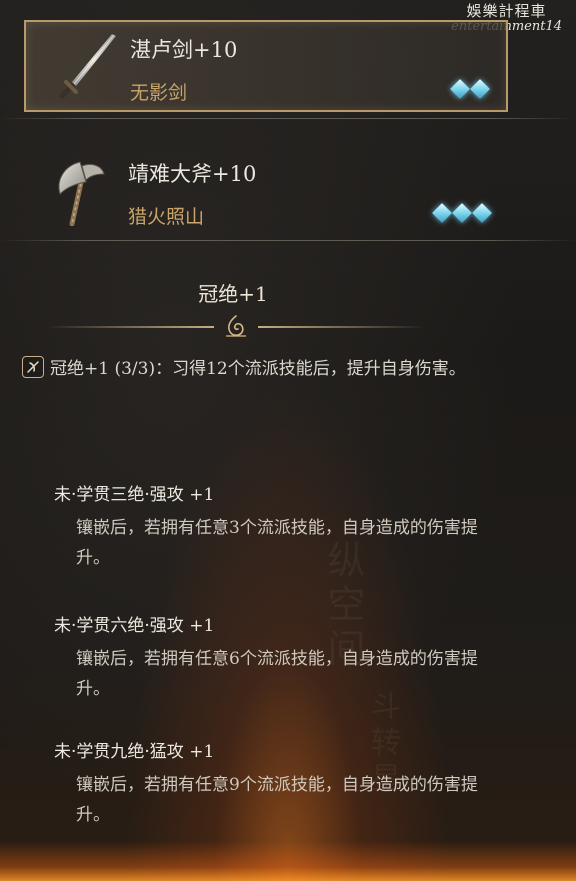  Describe the element at coordinates (310, 674) in the screenshot. I see `perk-description: 镶嵌后，若拥有任意6个流派技能，自身造成的伤害提 升。` at that location.